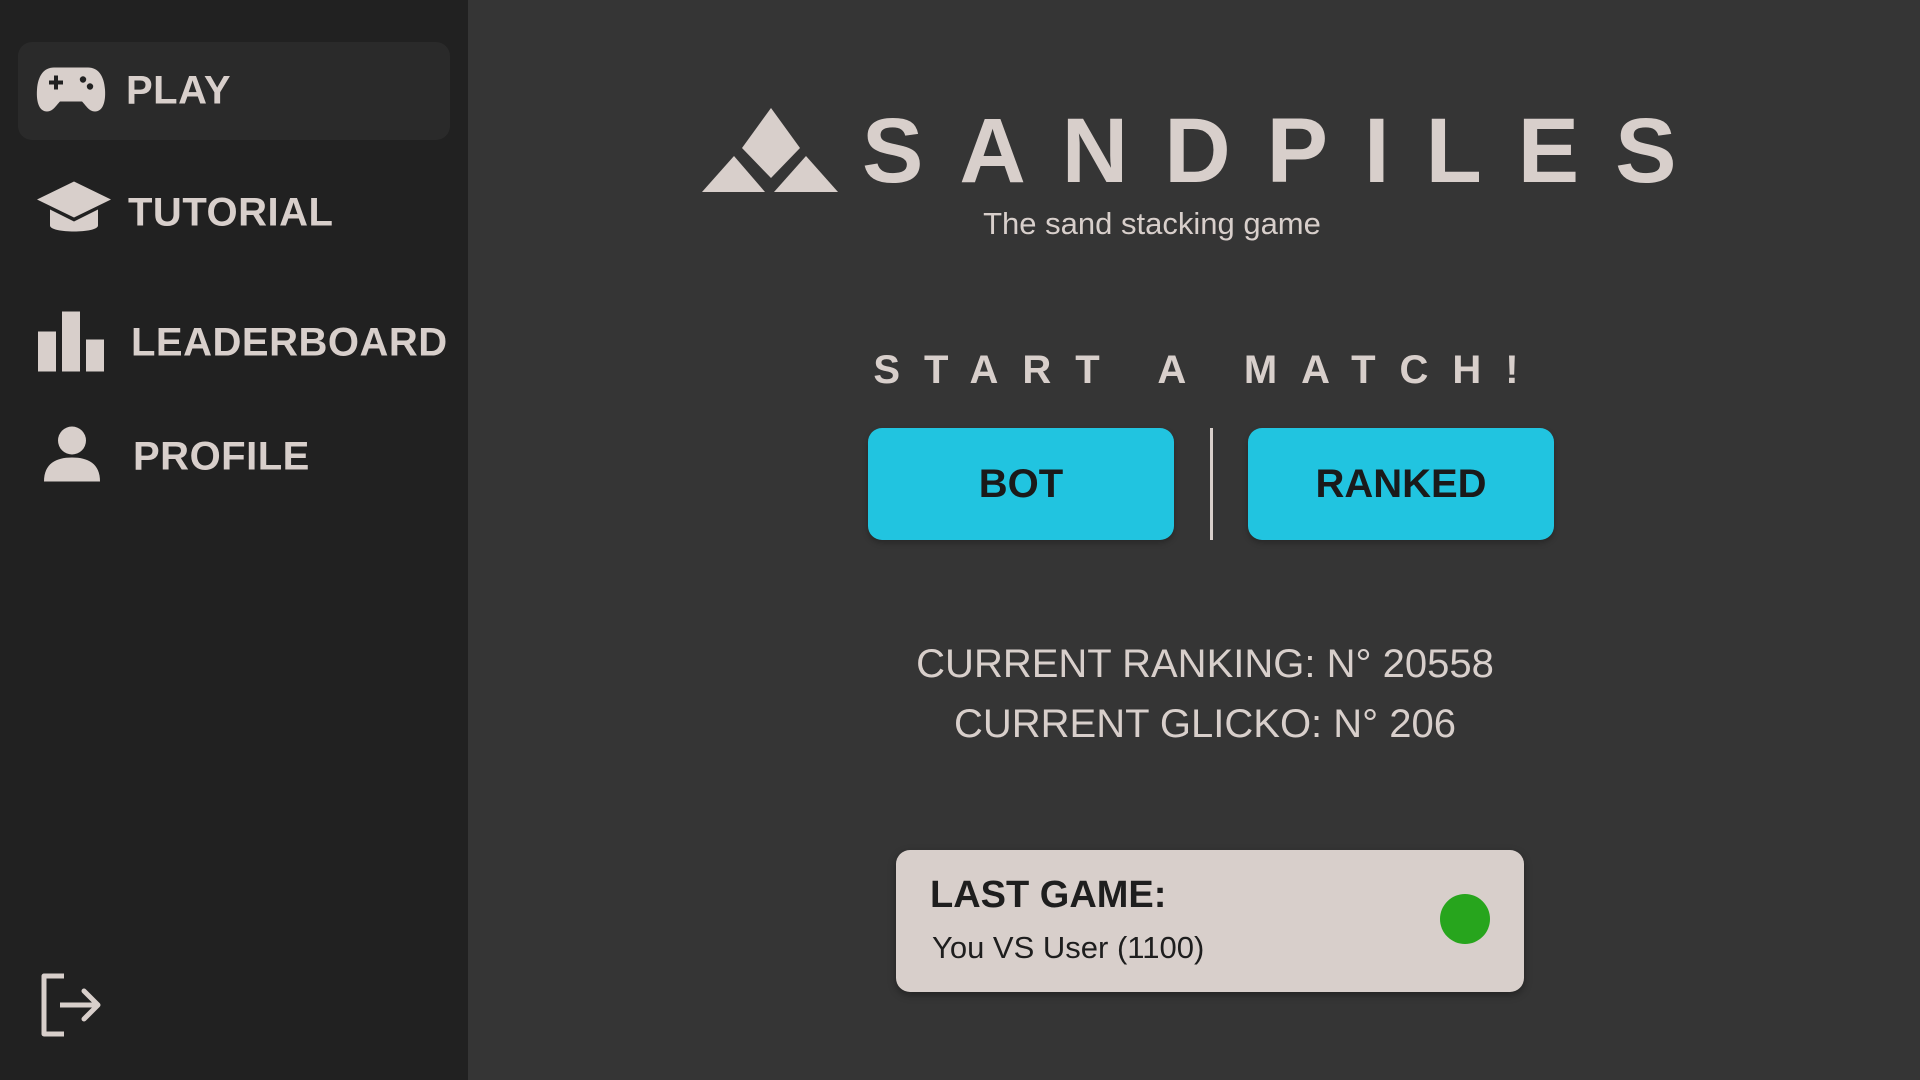 The height and width of the screenshot is (1080, 1920). Describe the element at coordinates (71, 343) in the screenshot. I see `bar-chart-icon` at that location.